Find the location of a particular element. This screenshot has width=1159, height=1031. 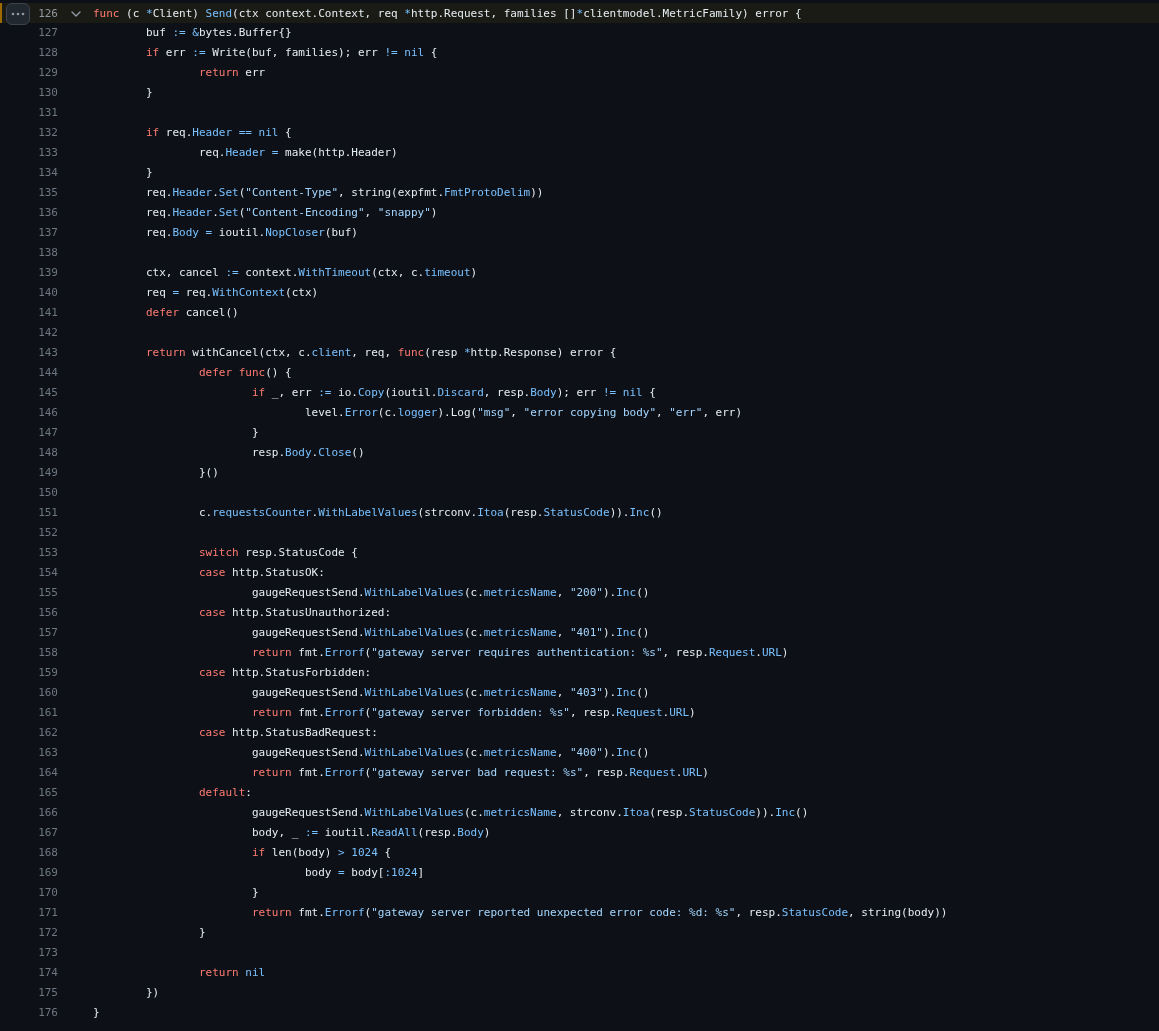

line-number: 153 is located at coordinates (47, 553).